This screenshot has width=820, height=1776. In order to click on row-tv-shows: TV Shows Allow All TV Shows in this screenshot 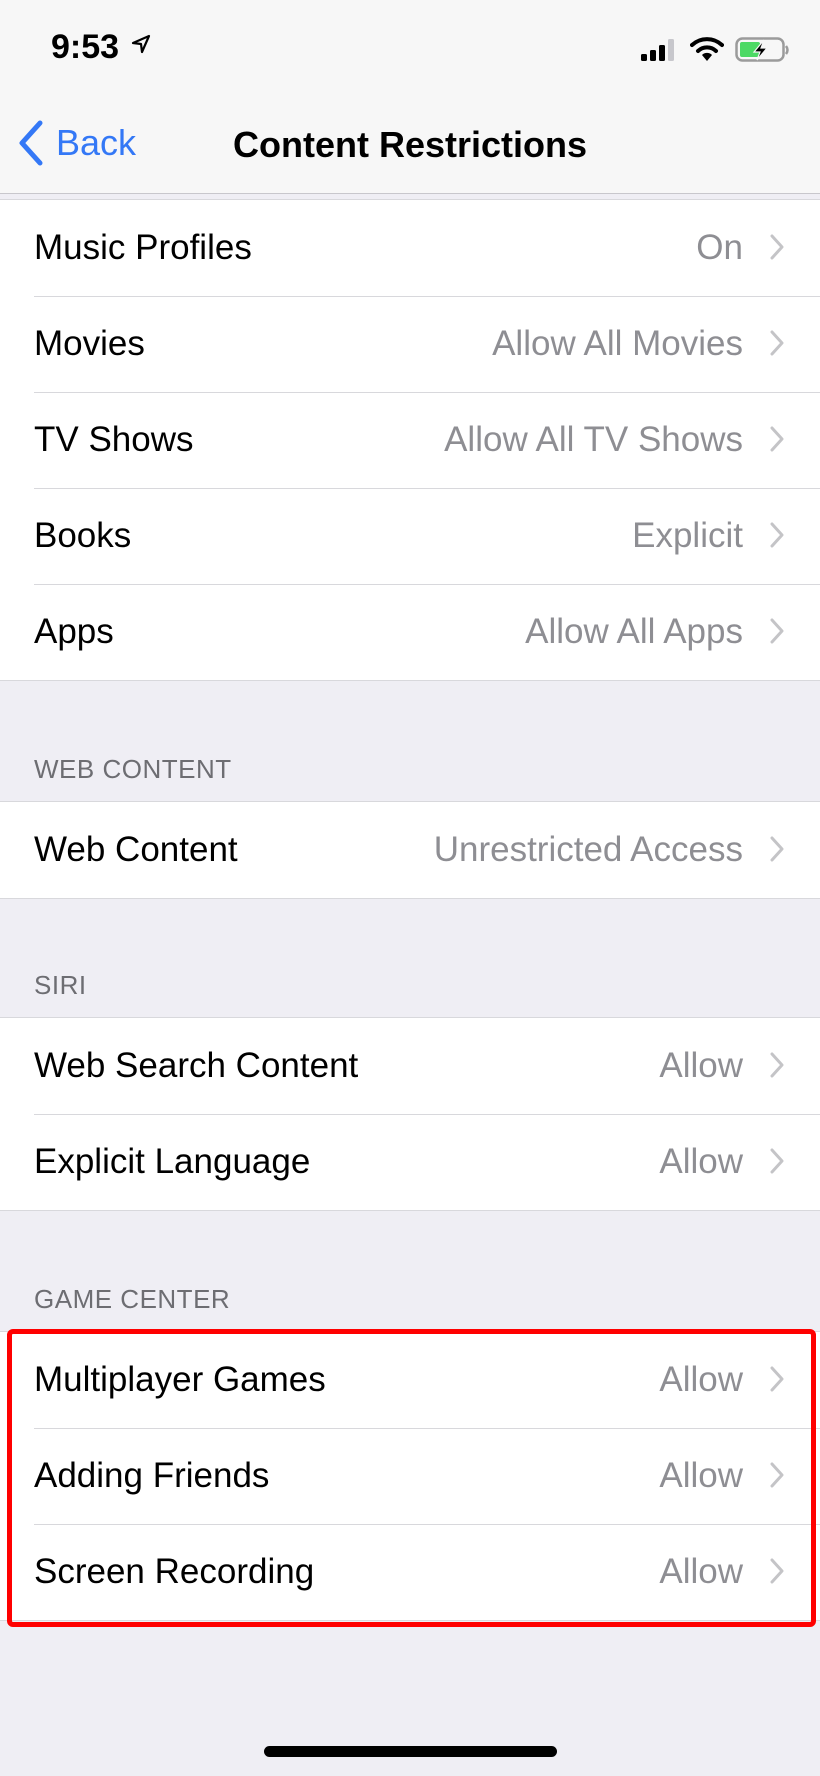, I will do `click(410, 440)`.